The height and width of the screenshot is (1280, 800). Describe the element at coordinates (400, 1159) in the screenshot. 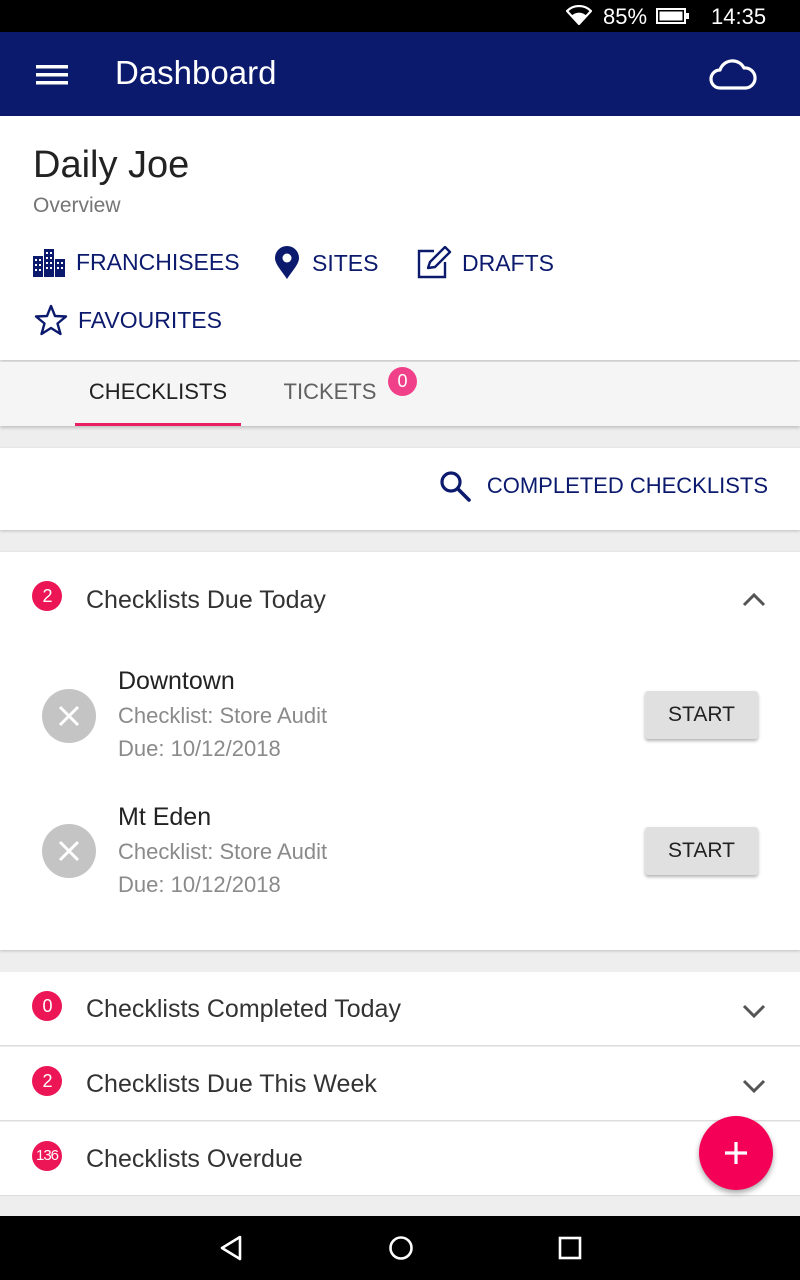

I see `overdue-panel: 136 Checklists Overdue` at that location.